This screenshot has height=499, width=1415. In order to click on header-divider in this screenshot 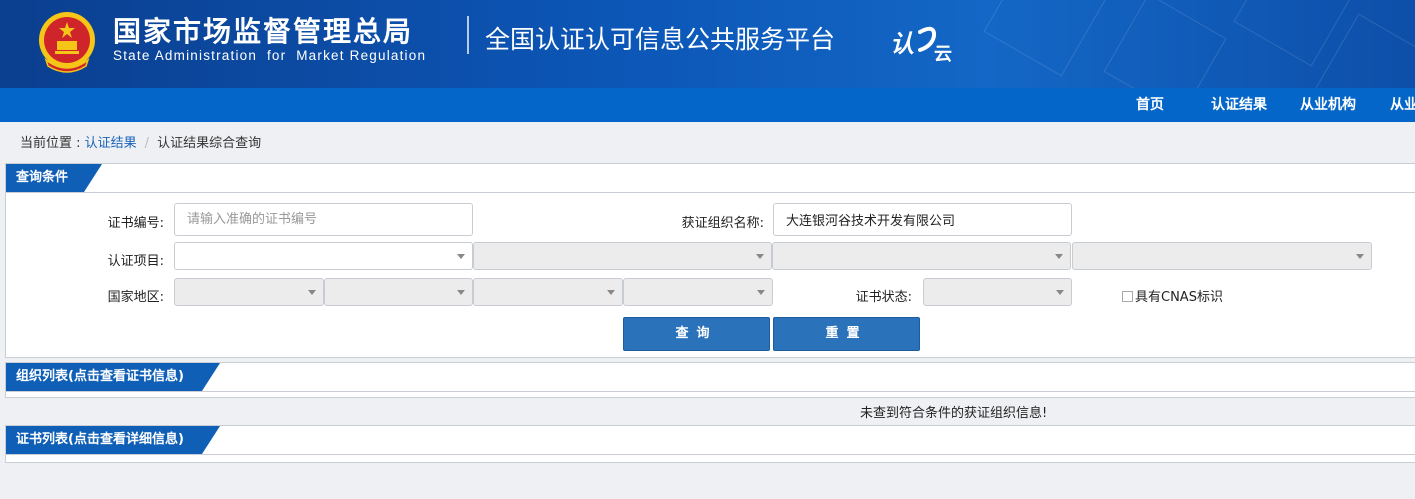, I will do `click(468, 35)`.